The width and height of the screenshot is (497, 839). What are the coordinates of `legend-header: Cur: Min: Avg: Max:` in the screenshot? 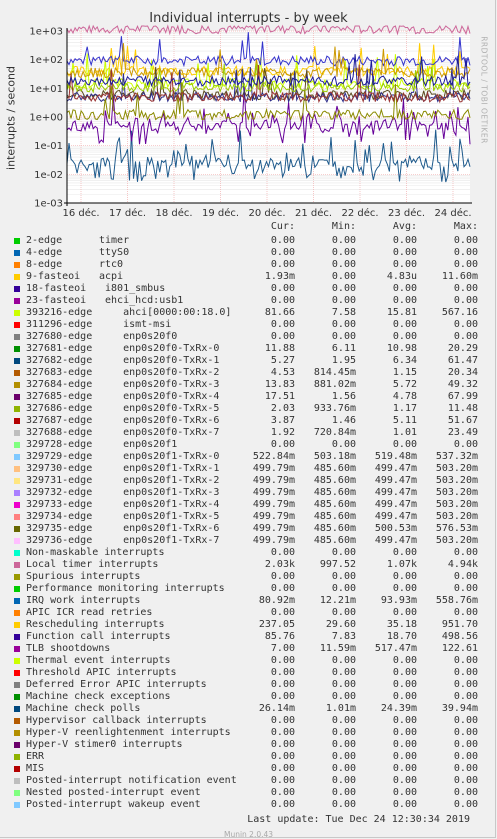 It's located at (249, 228).